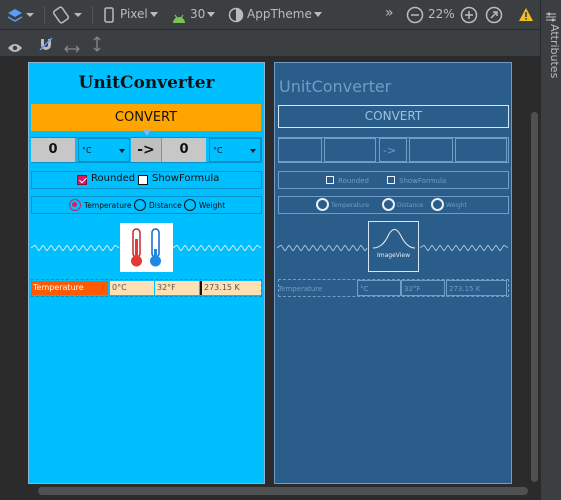 This screenshot has height=500, width=561. What do you see at coordinates (113, 178) in the screenshot?
I see `rounded-label: Rounded` at bounding box center [113, 178].